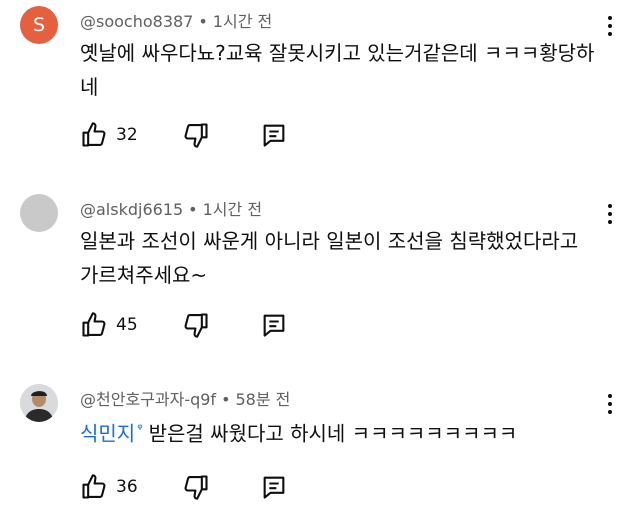  Describe the element at coordinates (136, 21) in the screenshot. I see `author-handle: @soocho8387` at that location.